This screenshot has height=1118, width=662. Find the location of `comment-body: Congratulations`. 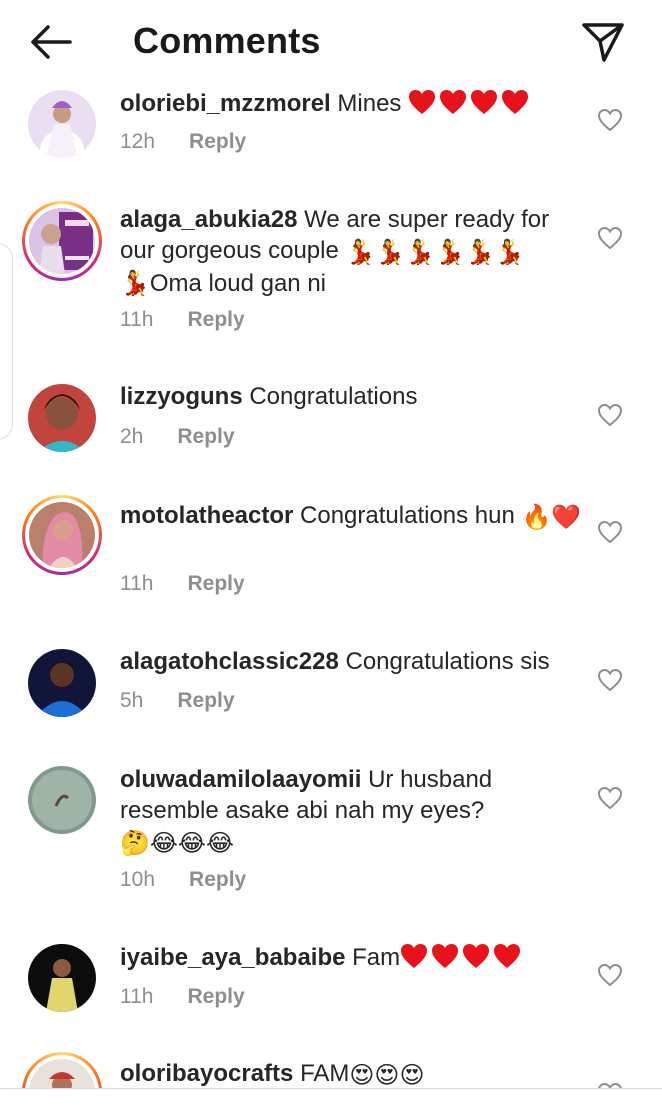

comment-body: Congratulations is located at coordinates (333, 396).